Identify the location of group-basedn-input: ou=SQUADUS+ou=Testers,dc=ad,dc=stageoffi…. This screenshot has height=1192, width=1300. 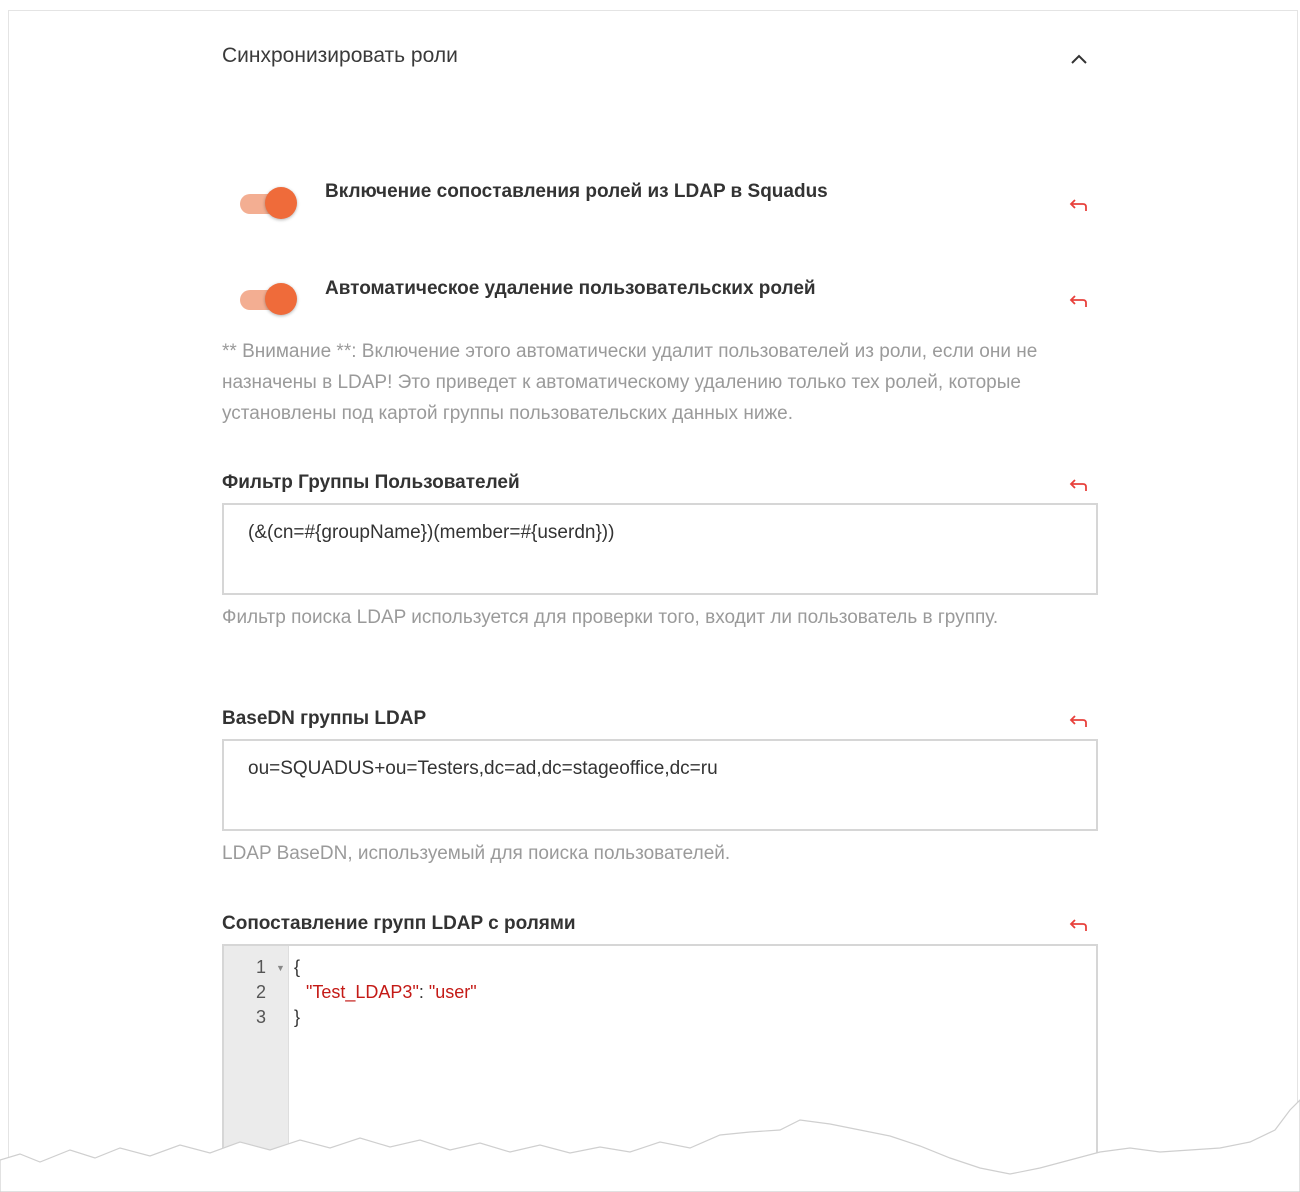
(660, 785).